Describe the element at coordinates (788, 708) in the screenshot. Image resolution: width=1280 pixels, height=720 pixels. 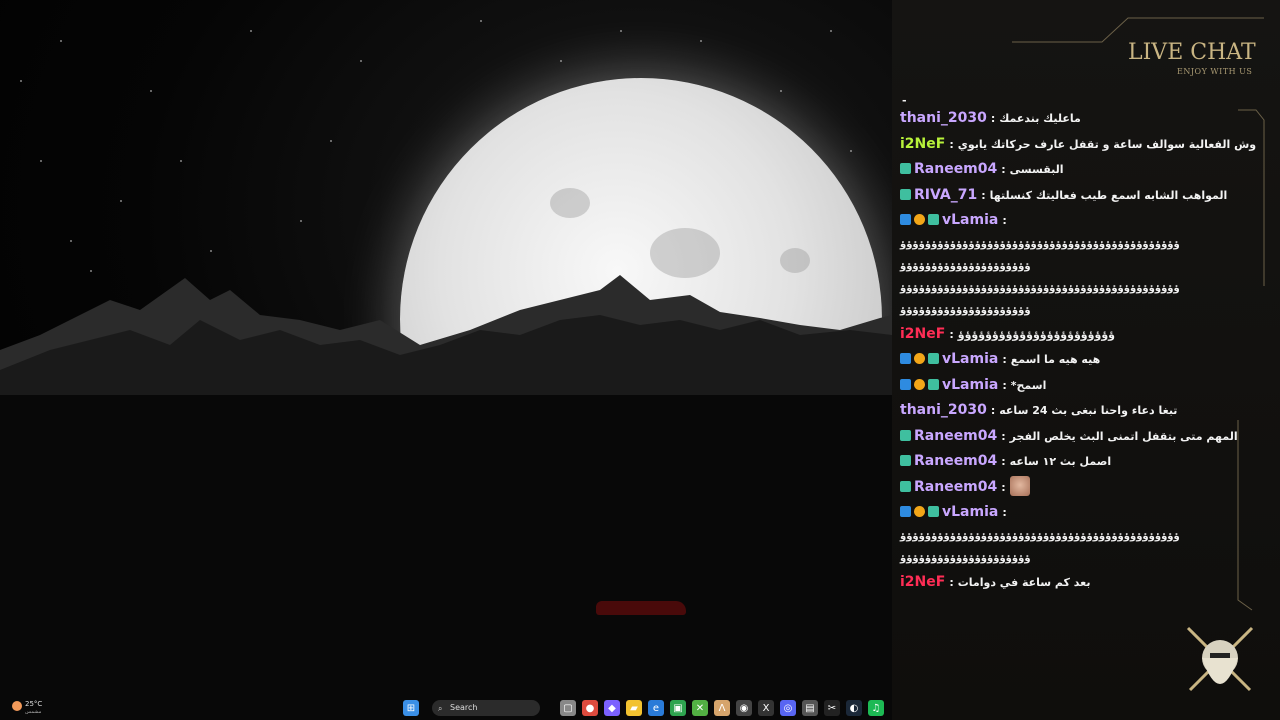
I see `discord-icon: ◎` at that location.